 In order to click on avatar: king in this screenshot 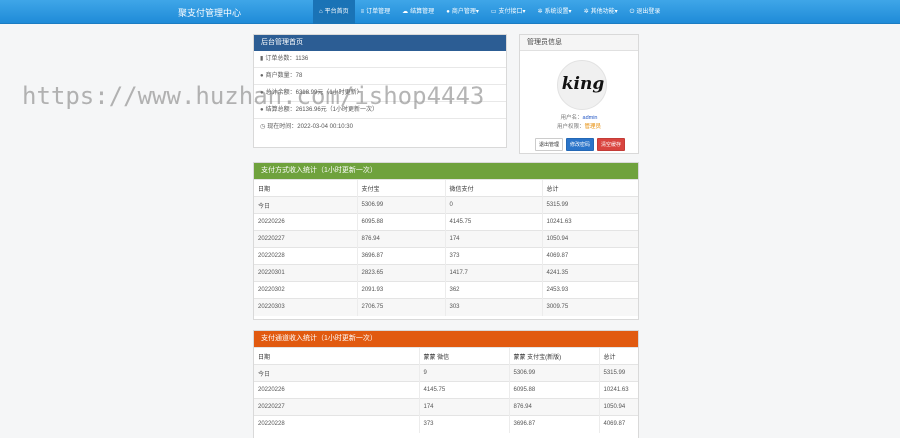, I will do `click(582, 85)`.